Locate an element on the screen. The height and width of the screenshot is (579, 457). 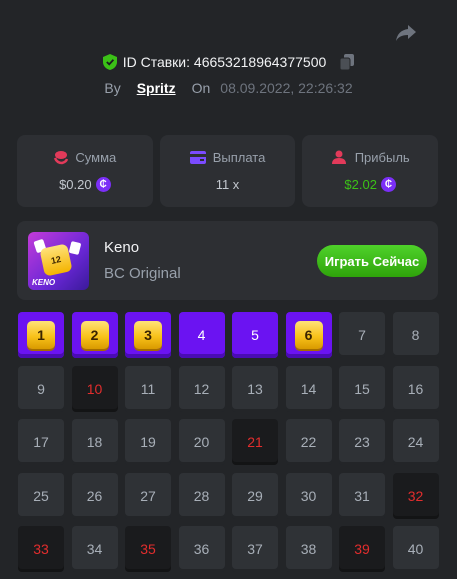
username-link: Spritz is located at coordinates (156, 88).